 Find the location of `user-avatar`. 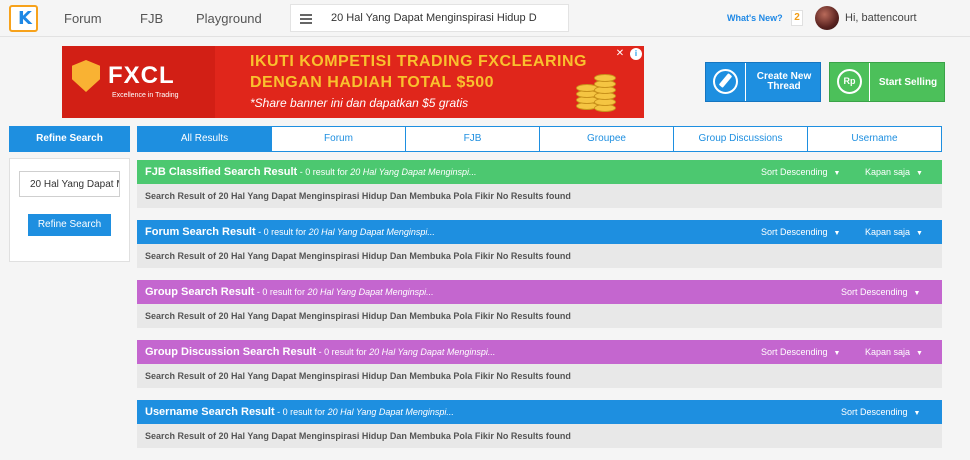

user-avatar is located at coordinates (827, 18).